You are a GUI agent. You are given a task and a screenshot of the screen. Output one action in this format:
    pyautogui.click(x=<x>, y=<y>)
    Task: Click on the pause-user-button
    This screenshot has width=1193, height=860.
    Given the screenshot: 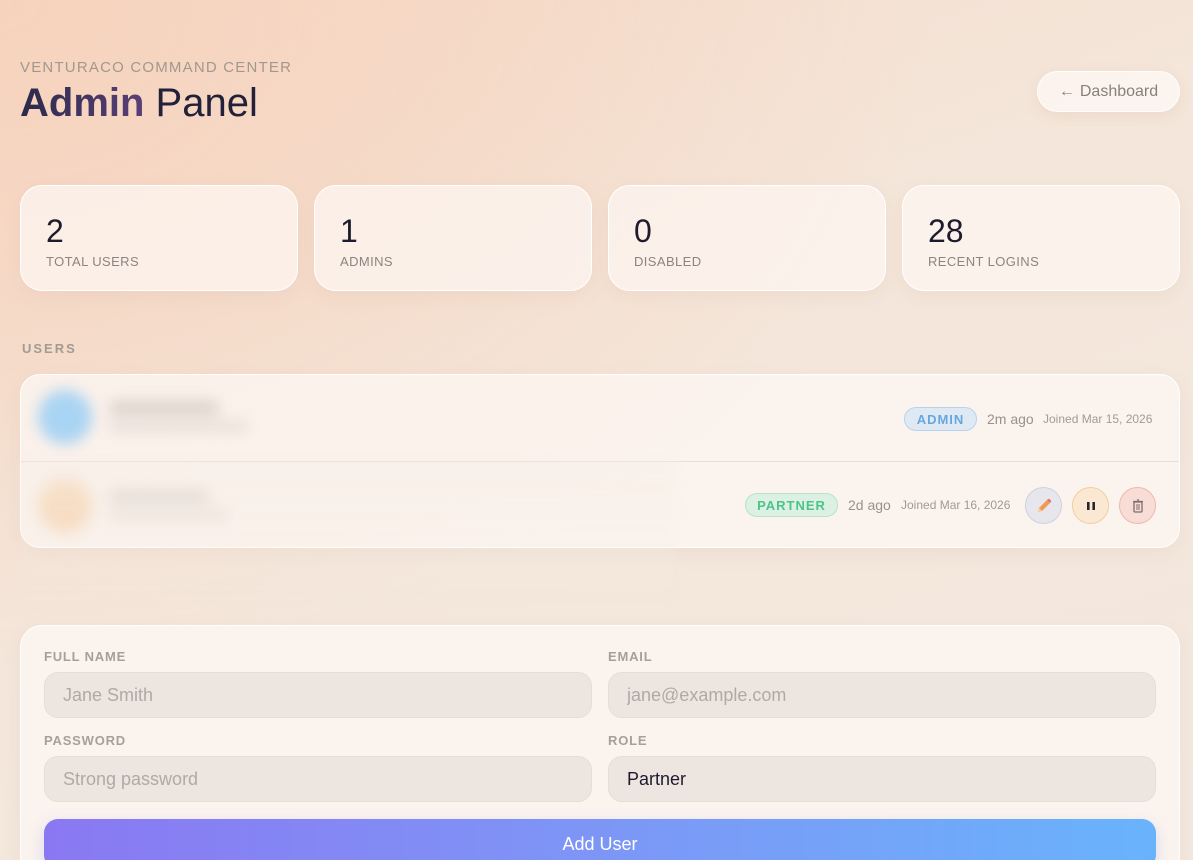 What is the action you would take?
    pyautogui.click(x=1090, y=505)
    